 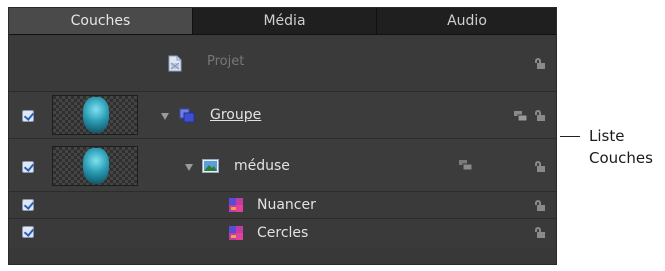 I want to click on layer-row-nuancer: Nuancer, so click(x=282, y=205).